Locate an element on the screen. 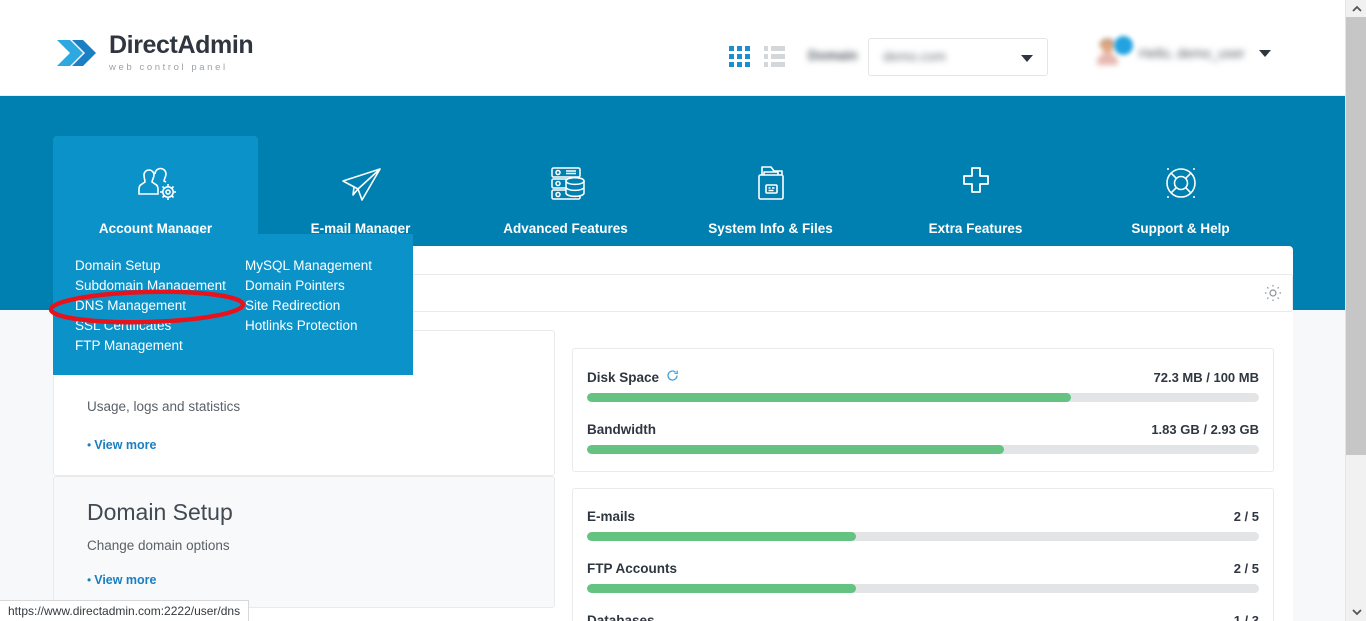  stat-name-text: FTP Accounts is located at coordinates (632, 568).